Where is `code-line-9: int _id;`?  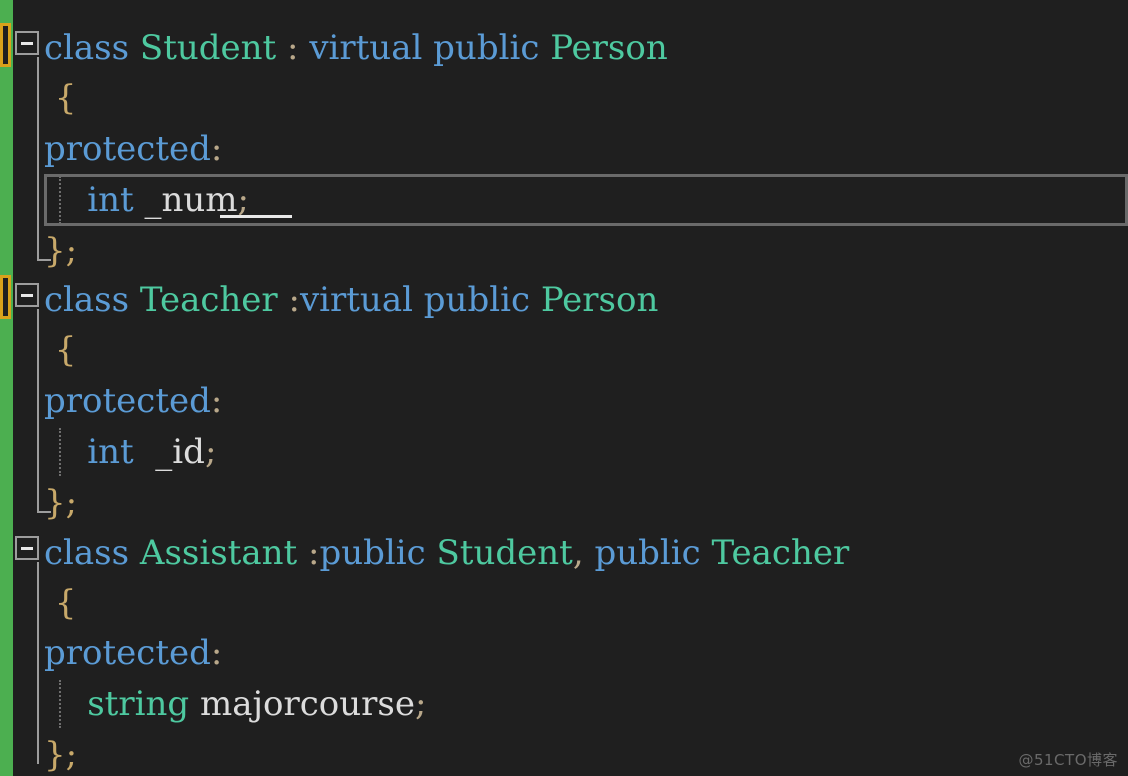 code-line-9: int _id; is located at coordinates (130, 452).